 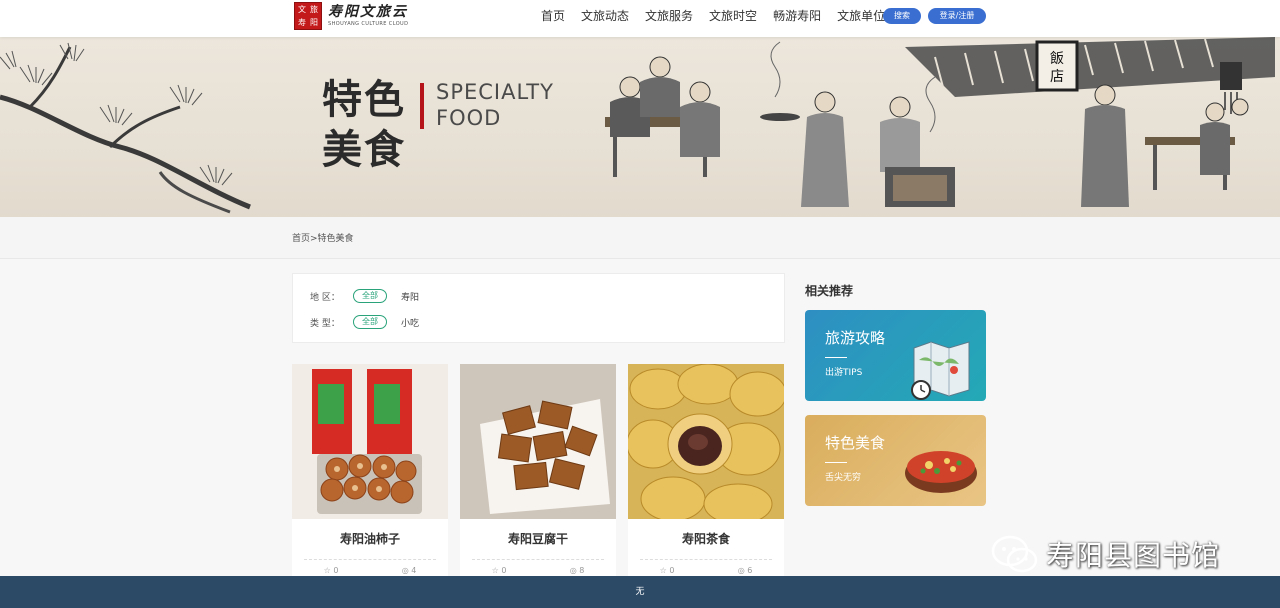 I want to click on restaurant-scene-illustration: 飯 店, so click(x=940, y=122).